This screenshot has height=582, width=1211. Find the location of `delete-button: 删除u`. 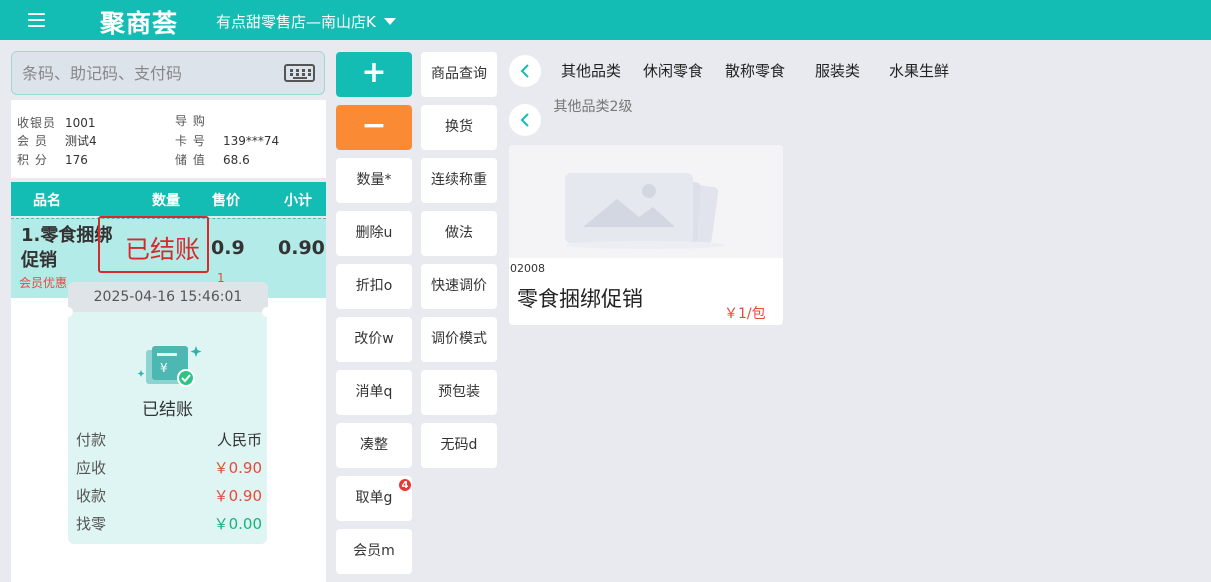

delete-button: 删除u is located at coordinates (374, 233).